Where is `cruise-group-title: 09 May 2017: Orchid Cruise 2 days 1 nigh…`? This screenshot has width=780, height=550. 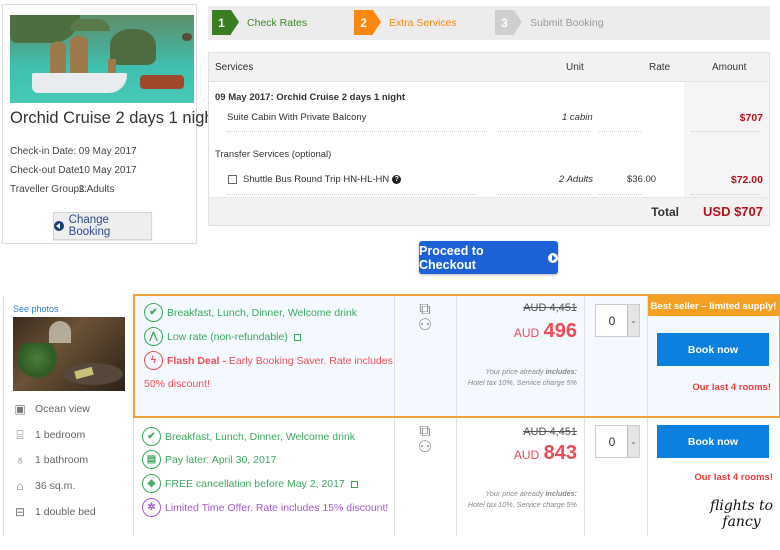 cruise-group-title: 09 May 2017: Orchid Cruise 2 days 1 nigh… is located at coordinates (310, 97).